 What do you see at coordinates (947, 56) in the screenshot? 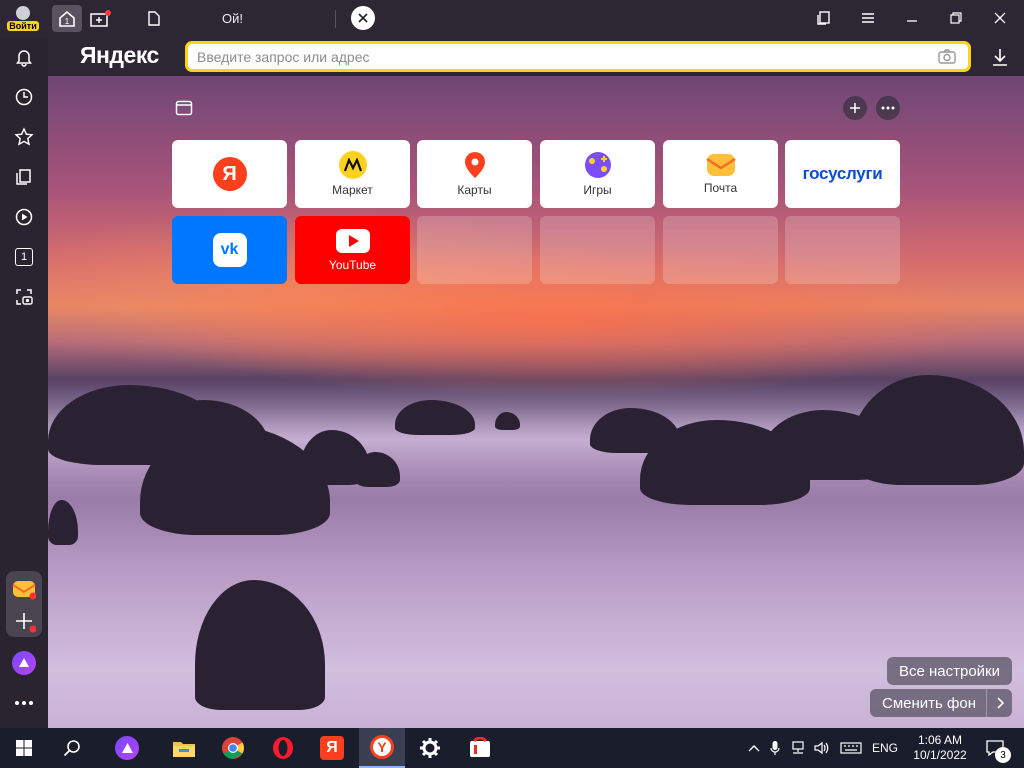
I see `camera-search-icon` at bounding box center [947, 56].